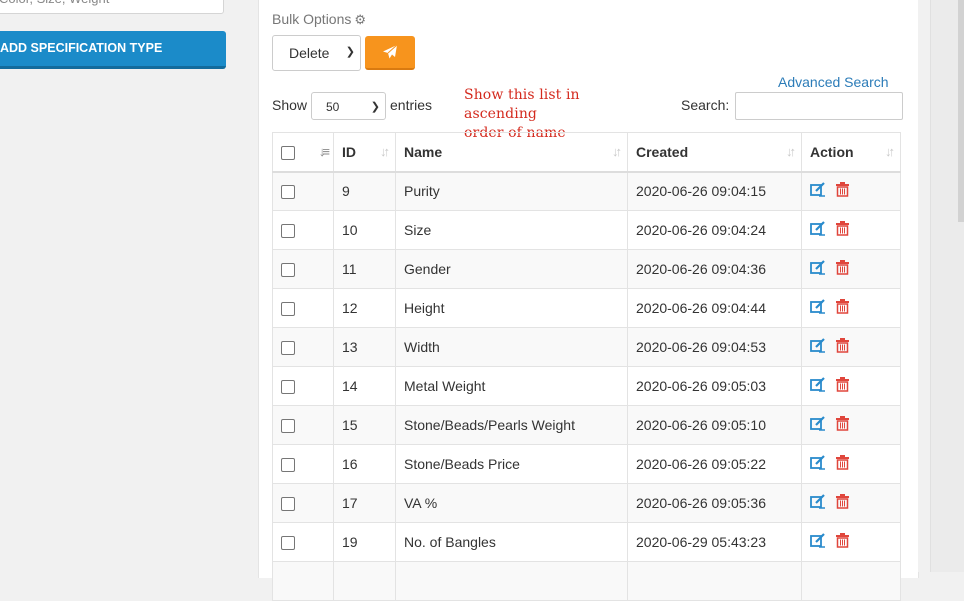 Image resolution: width=964 pixels, height=601 pixels. I want to click on column-header-name: Name ↓↑, so click(511, 152).